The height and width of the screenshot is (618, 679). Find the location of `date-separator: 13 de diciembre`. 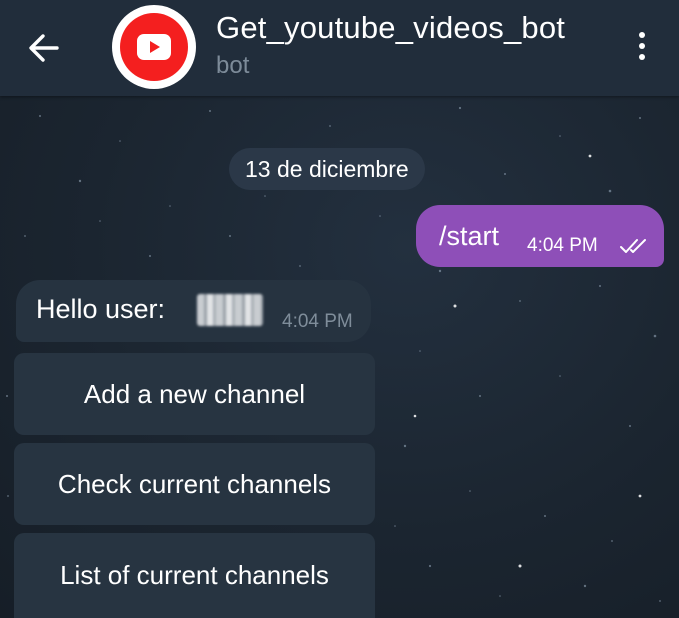

date-separator: 13 de diciembre is located at coordinates (327, 169).